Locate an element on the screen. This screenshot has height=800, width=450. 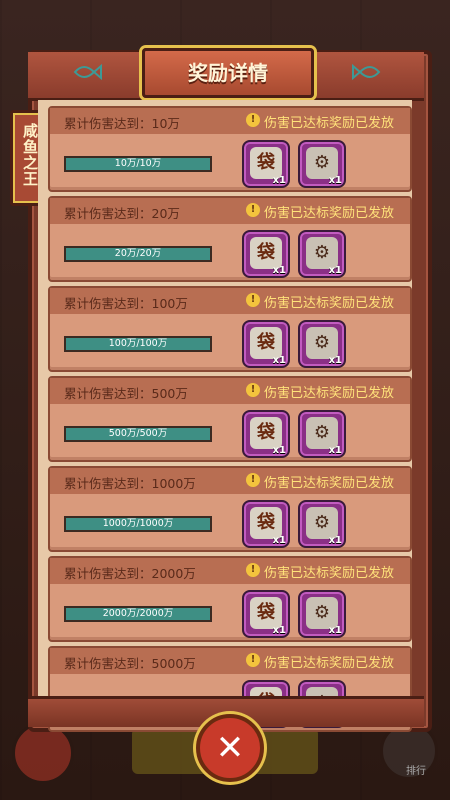
reward-threshold-label: 累计伤害达到：20万 is located at coordinates (122, 213).